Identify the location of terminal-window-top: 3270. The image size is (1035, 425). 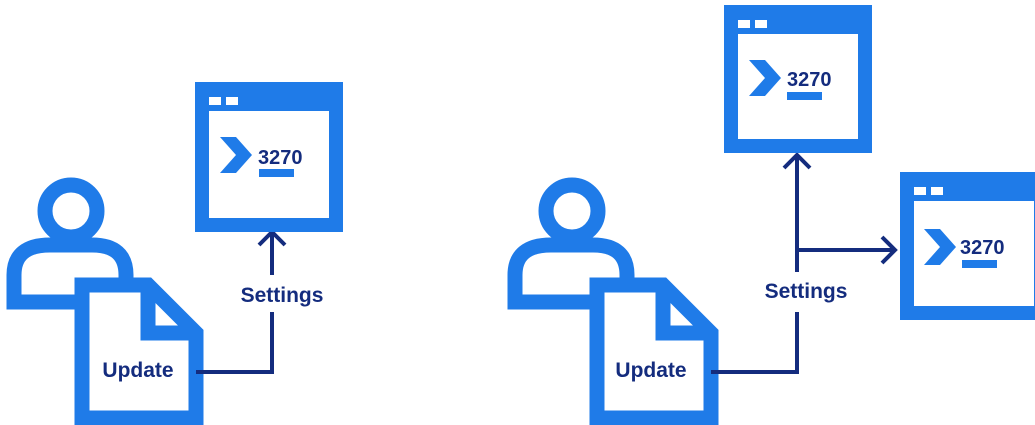
(798, 79).